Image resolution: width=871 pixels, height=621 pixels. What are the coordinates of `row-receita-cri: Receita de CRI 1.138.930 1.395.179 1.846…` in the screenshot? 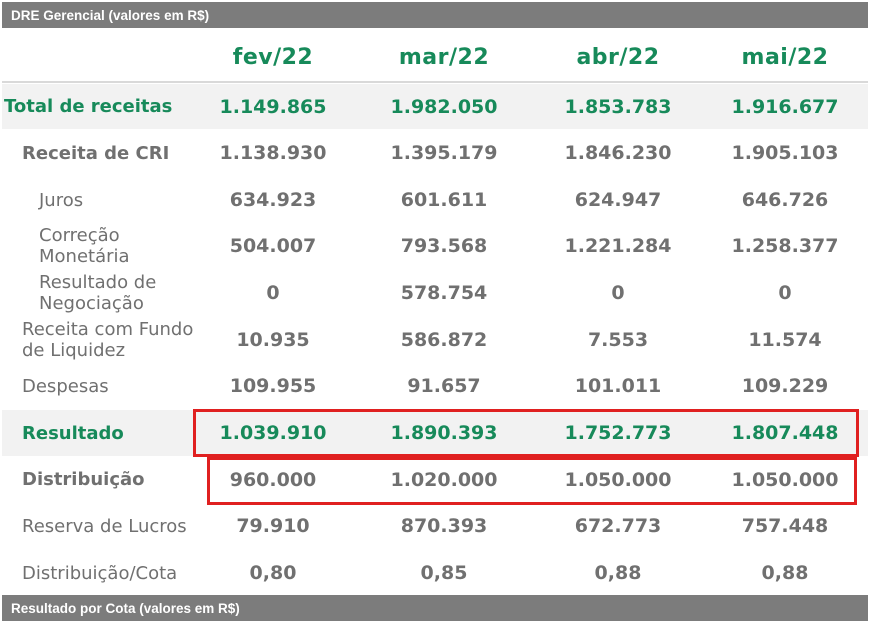 It's located at (435, 153).